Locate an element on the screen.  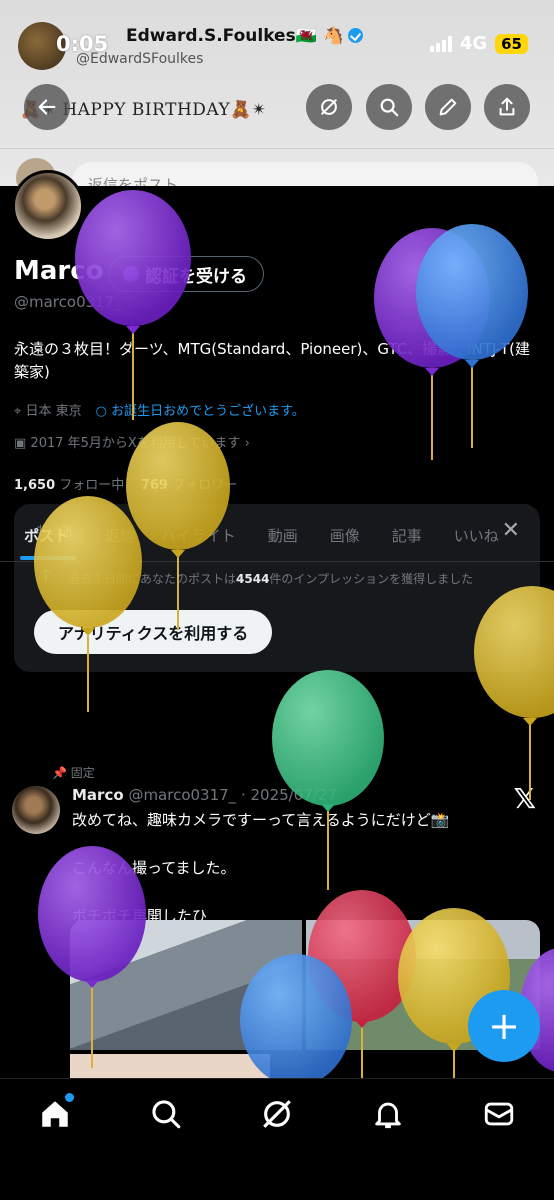
grok-tab is located at coordinates (277, 1114).